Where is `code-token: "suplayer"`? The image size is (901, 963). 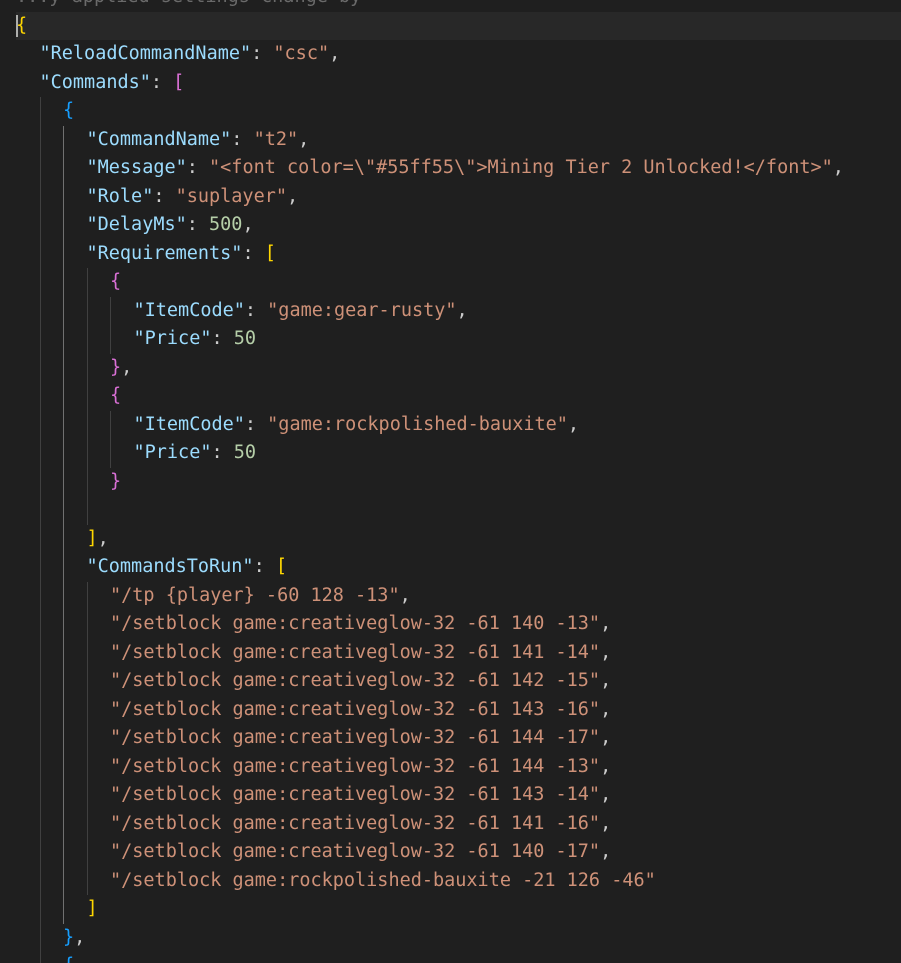 code-token: "suplayer" is located at coordinates (231, 196).